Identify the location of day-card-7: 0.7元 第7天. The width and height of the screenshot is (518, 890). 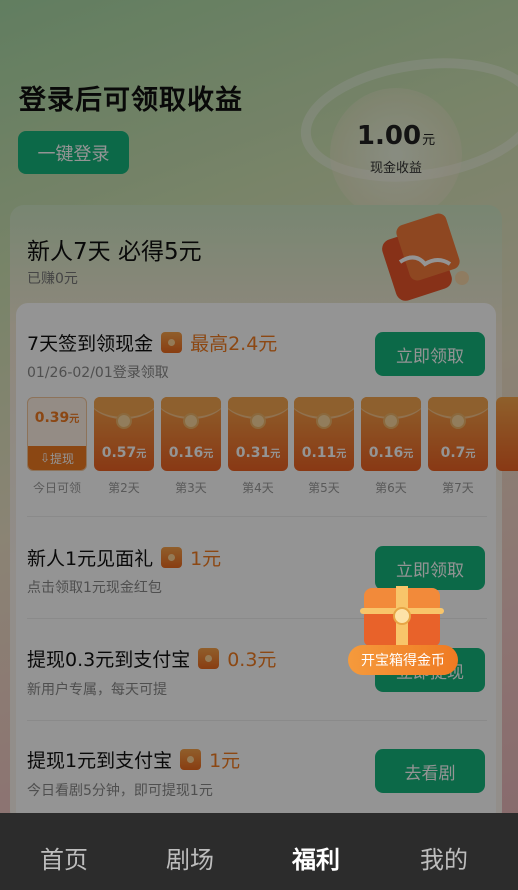
(458, 446).